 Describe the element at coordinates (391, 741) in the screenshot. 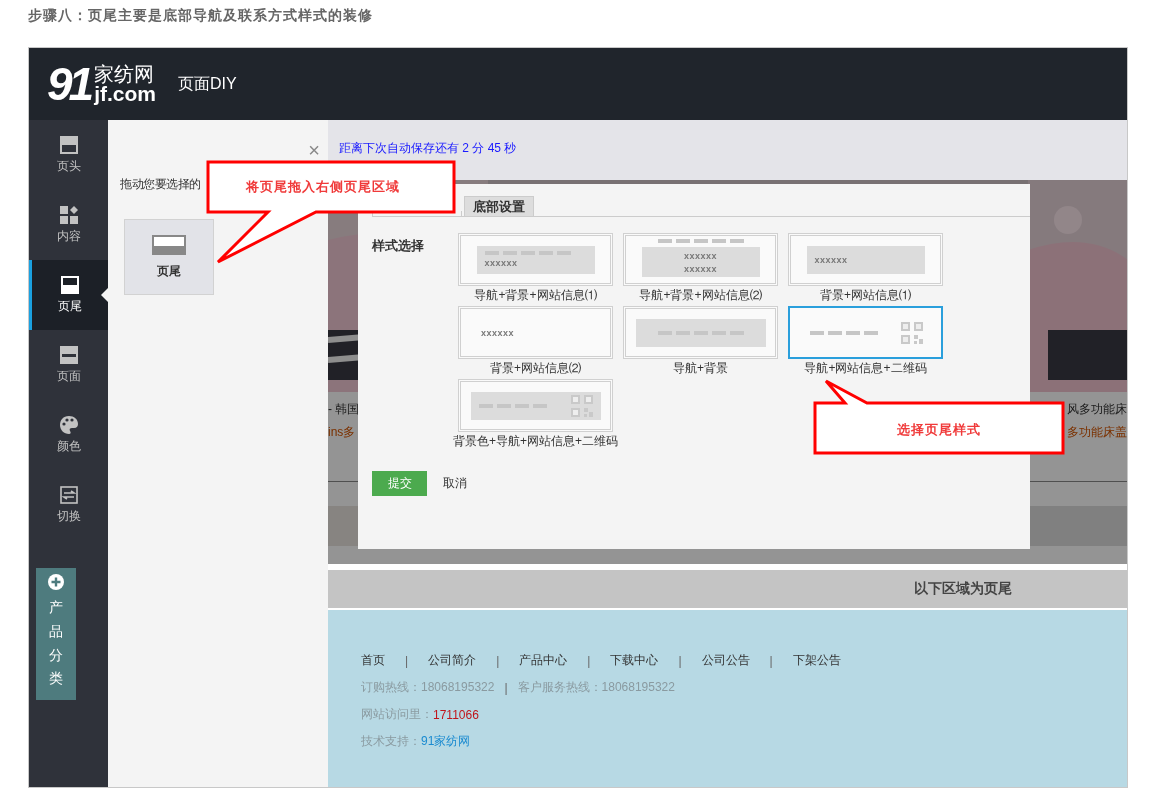

I see `support-label: 技术支持：` at that location.